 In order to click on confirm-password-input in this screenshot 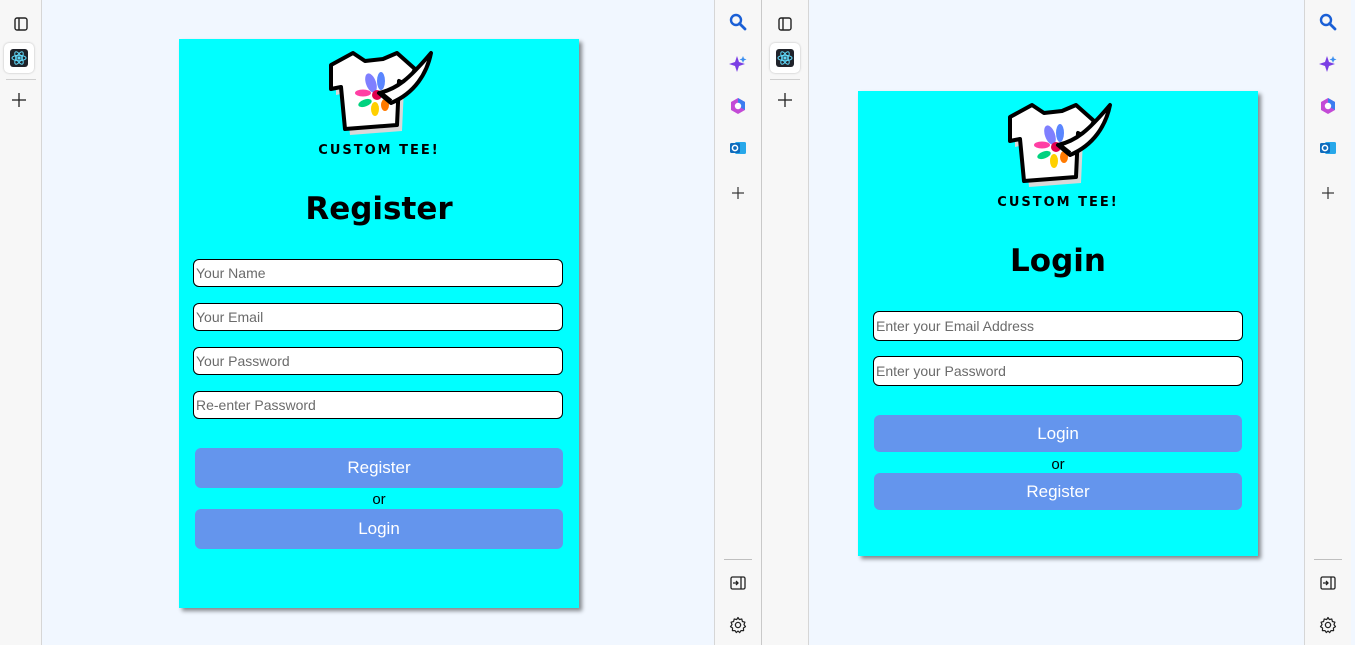, I will do `click(378, 405)`.